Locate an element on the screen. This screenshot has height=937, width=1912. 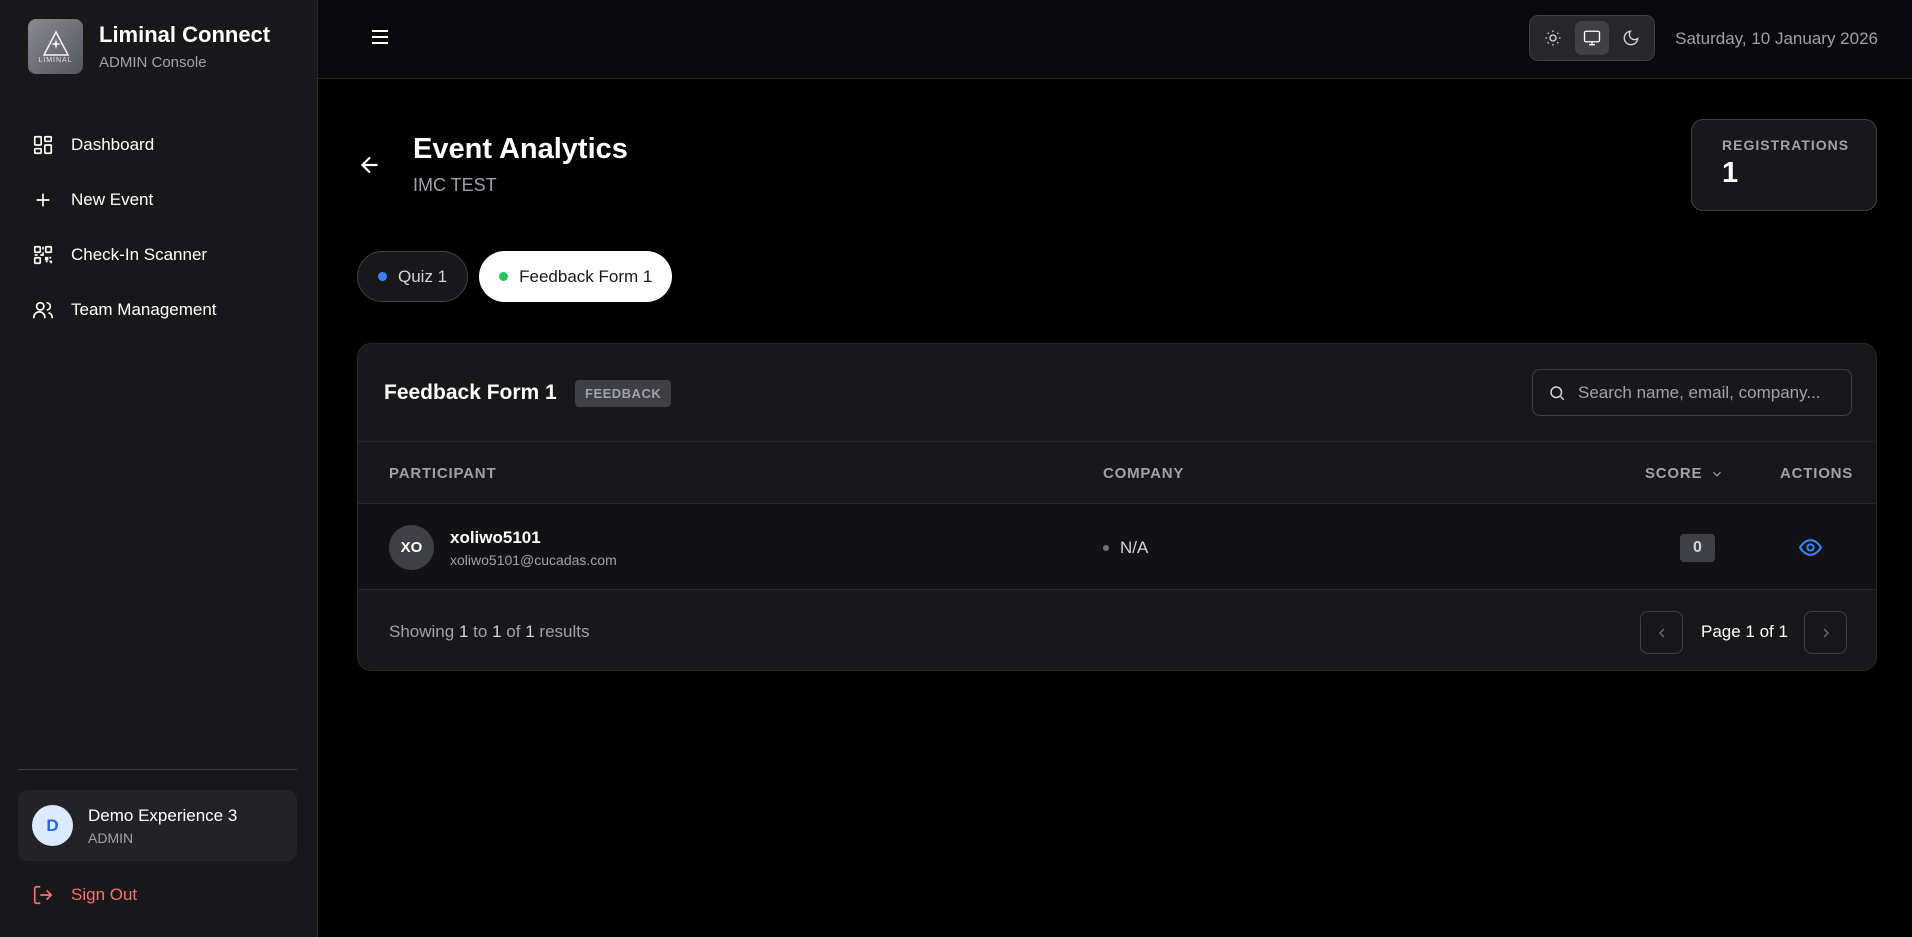
chevron-right-icon is located at coordinates (1826, 632).